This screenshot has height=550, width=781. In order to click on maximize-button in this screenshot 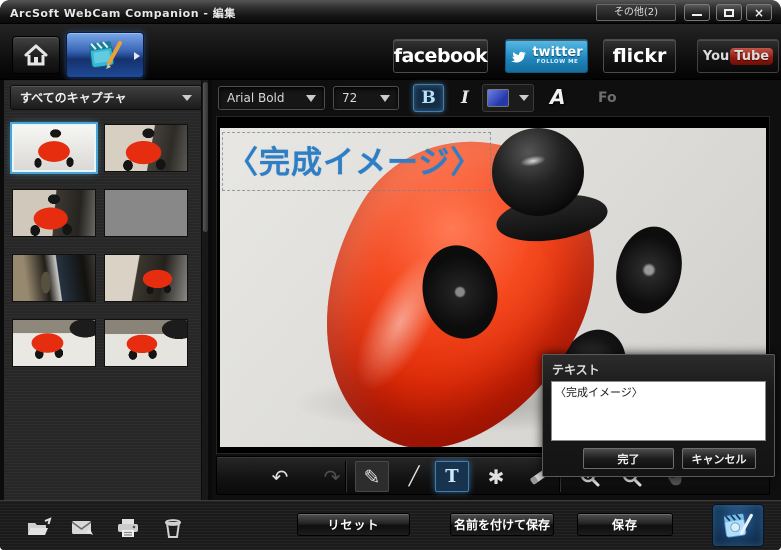, I will do `click(729, 12)`.